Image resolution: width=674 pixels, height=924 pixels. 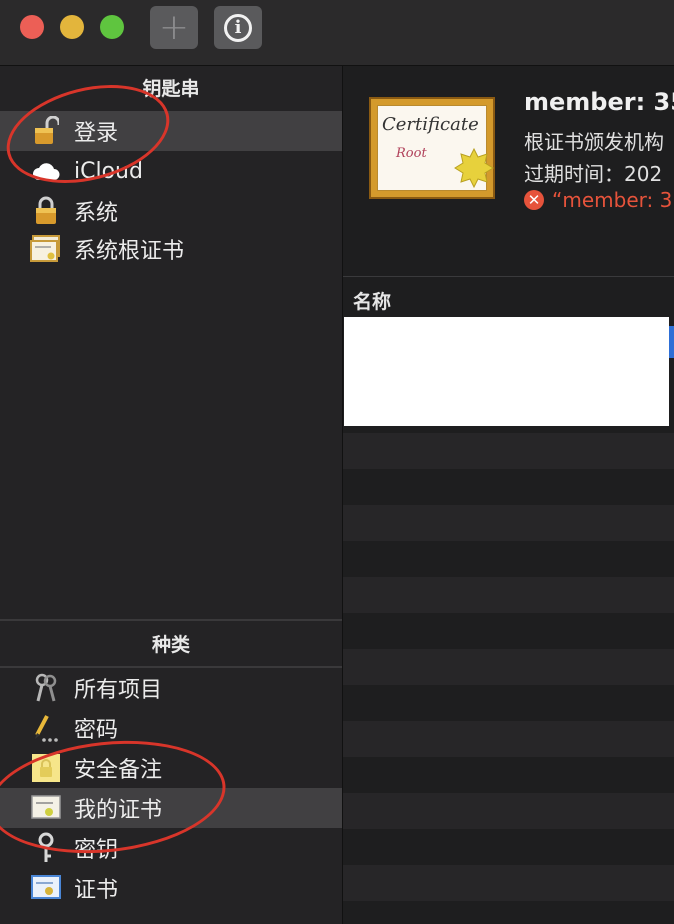 What do you see at coordinates (171, 688) in the screenshot?
I see `category-item-all-items: 所有项目` at bounding box center [171, 688].